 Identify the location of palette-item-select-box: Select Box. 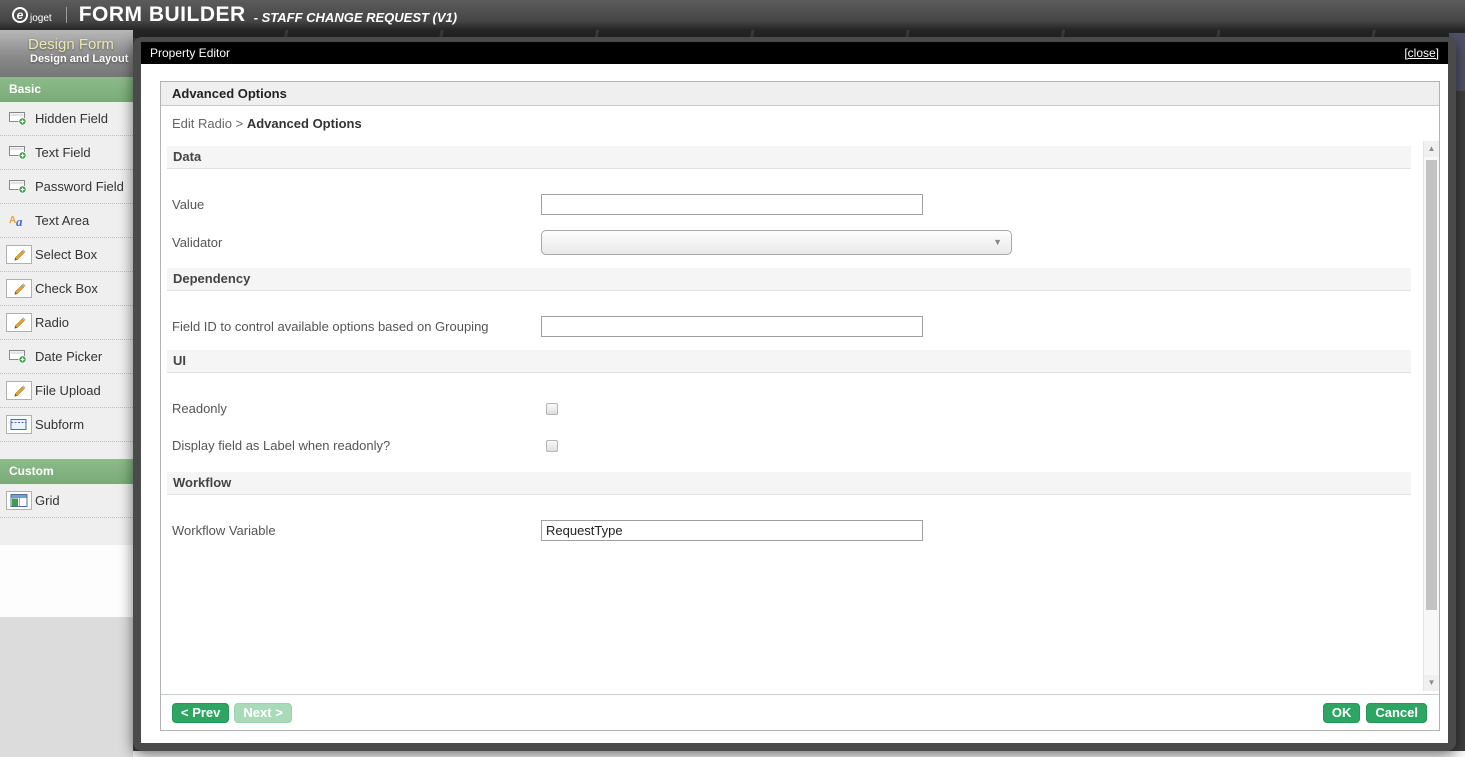
(66, 255).